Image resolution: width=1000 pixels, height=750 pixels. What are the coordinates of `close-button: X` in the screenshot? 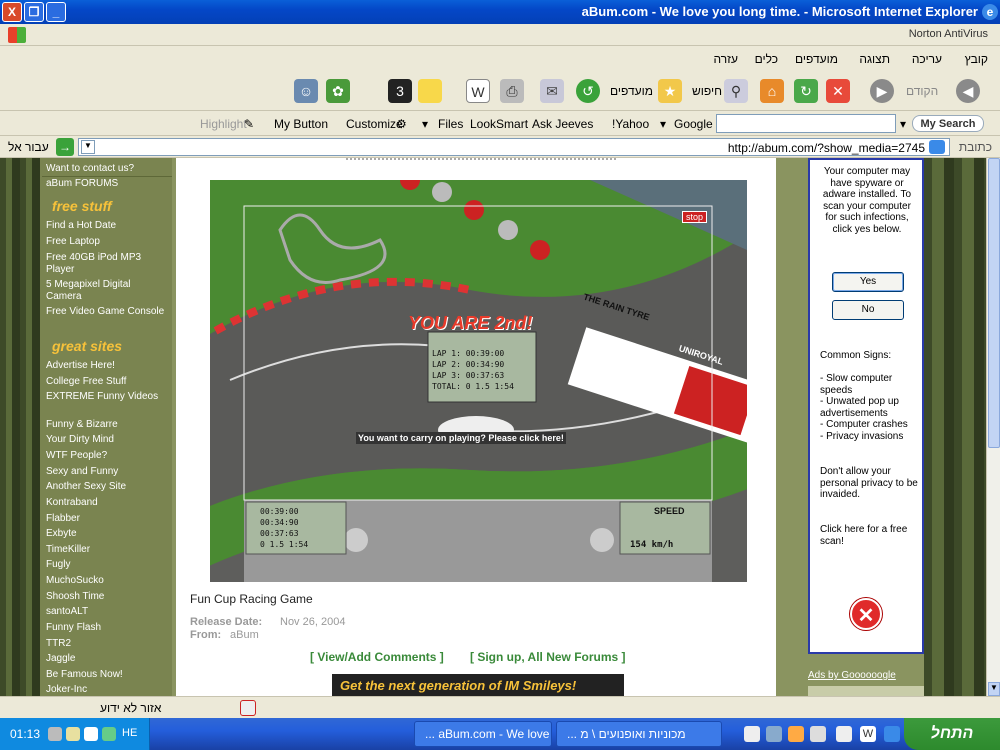 It's located at (12, 12).